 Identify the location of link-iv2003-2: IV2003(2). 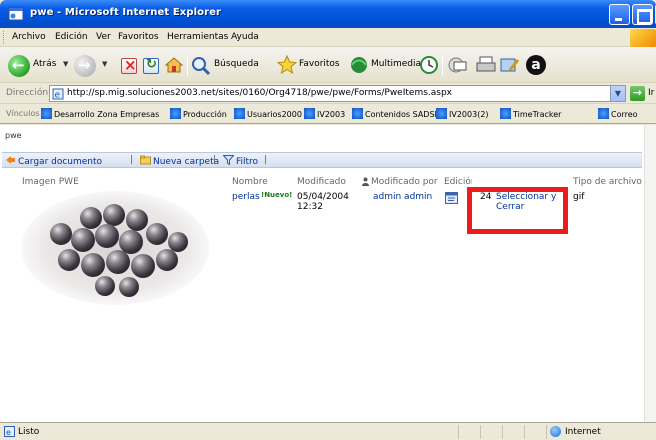
(462, 113).